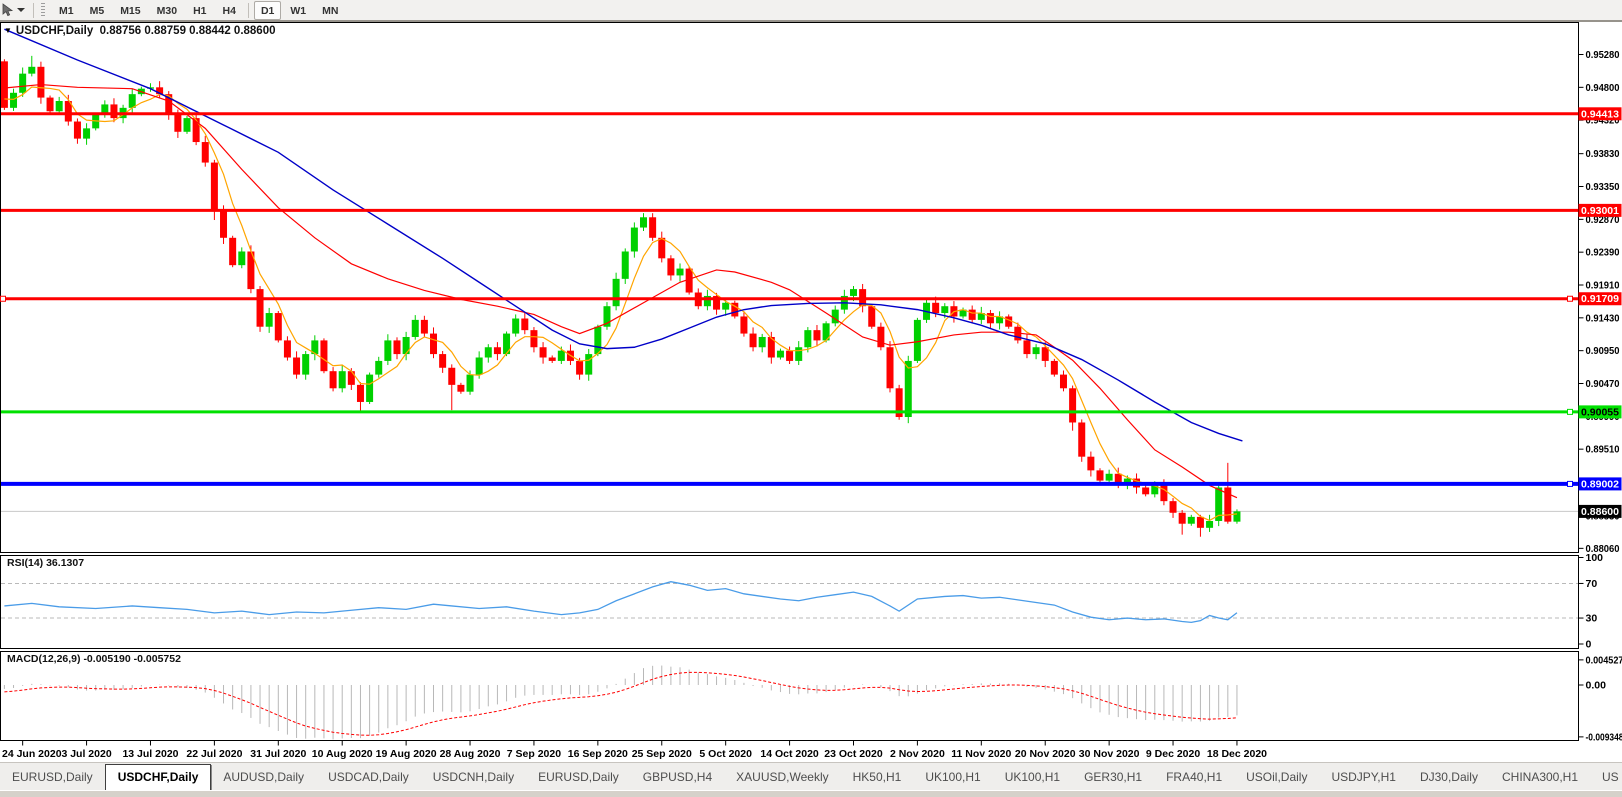 The height and width of the screenshot is (797, 1622). I want to click on chart-tab: HK50,H1, so click(877, 777).